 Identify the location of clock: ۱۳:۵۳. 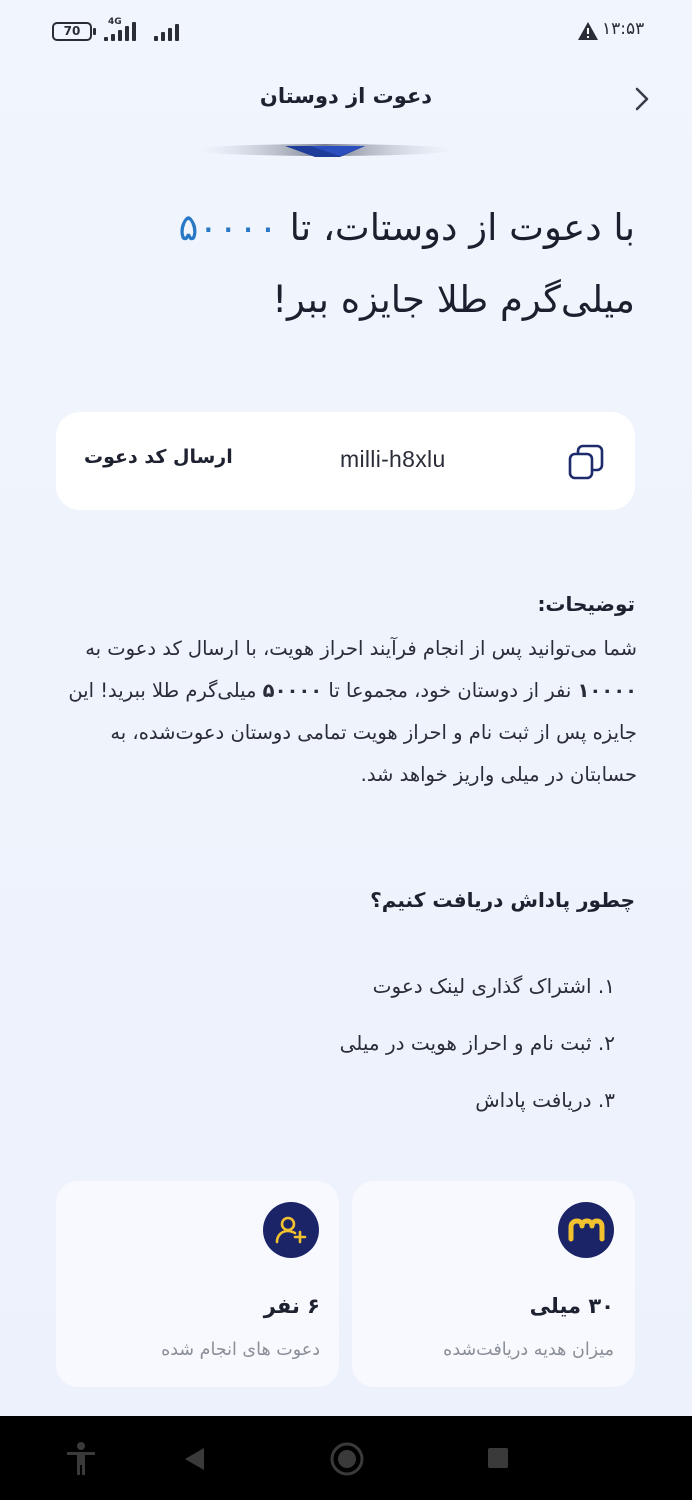
(623, 29).